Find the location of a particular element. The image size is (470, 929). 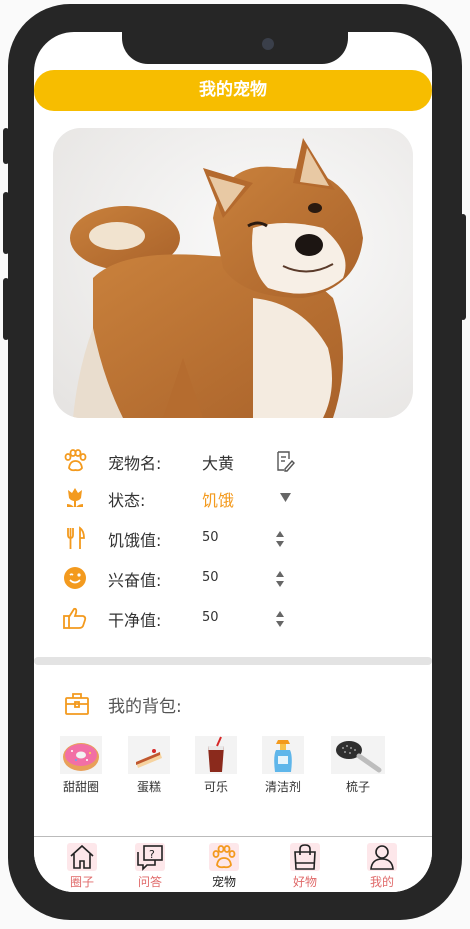

cola-icon is located at coordinates (216, 754).